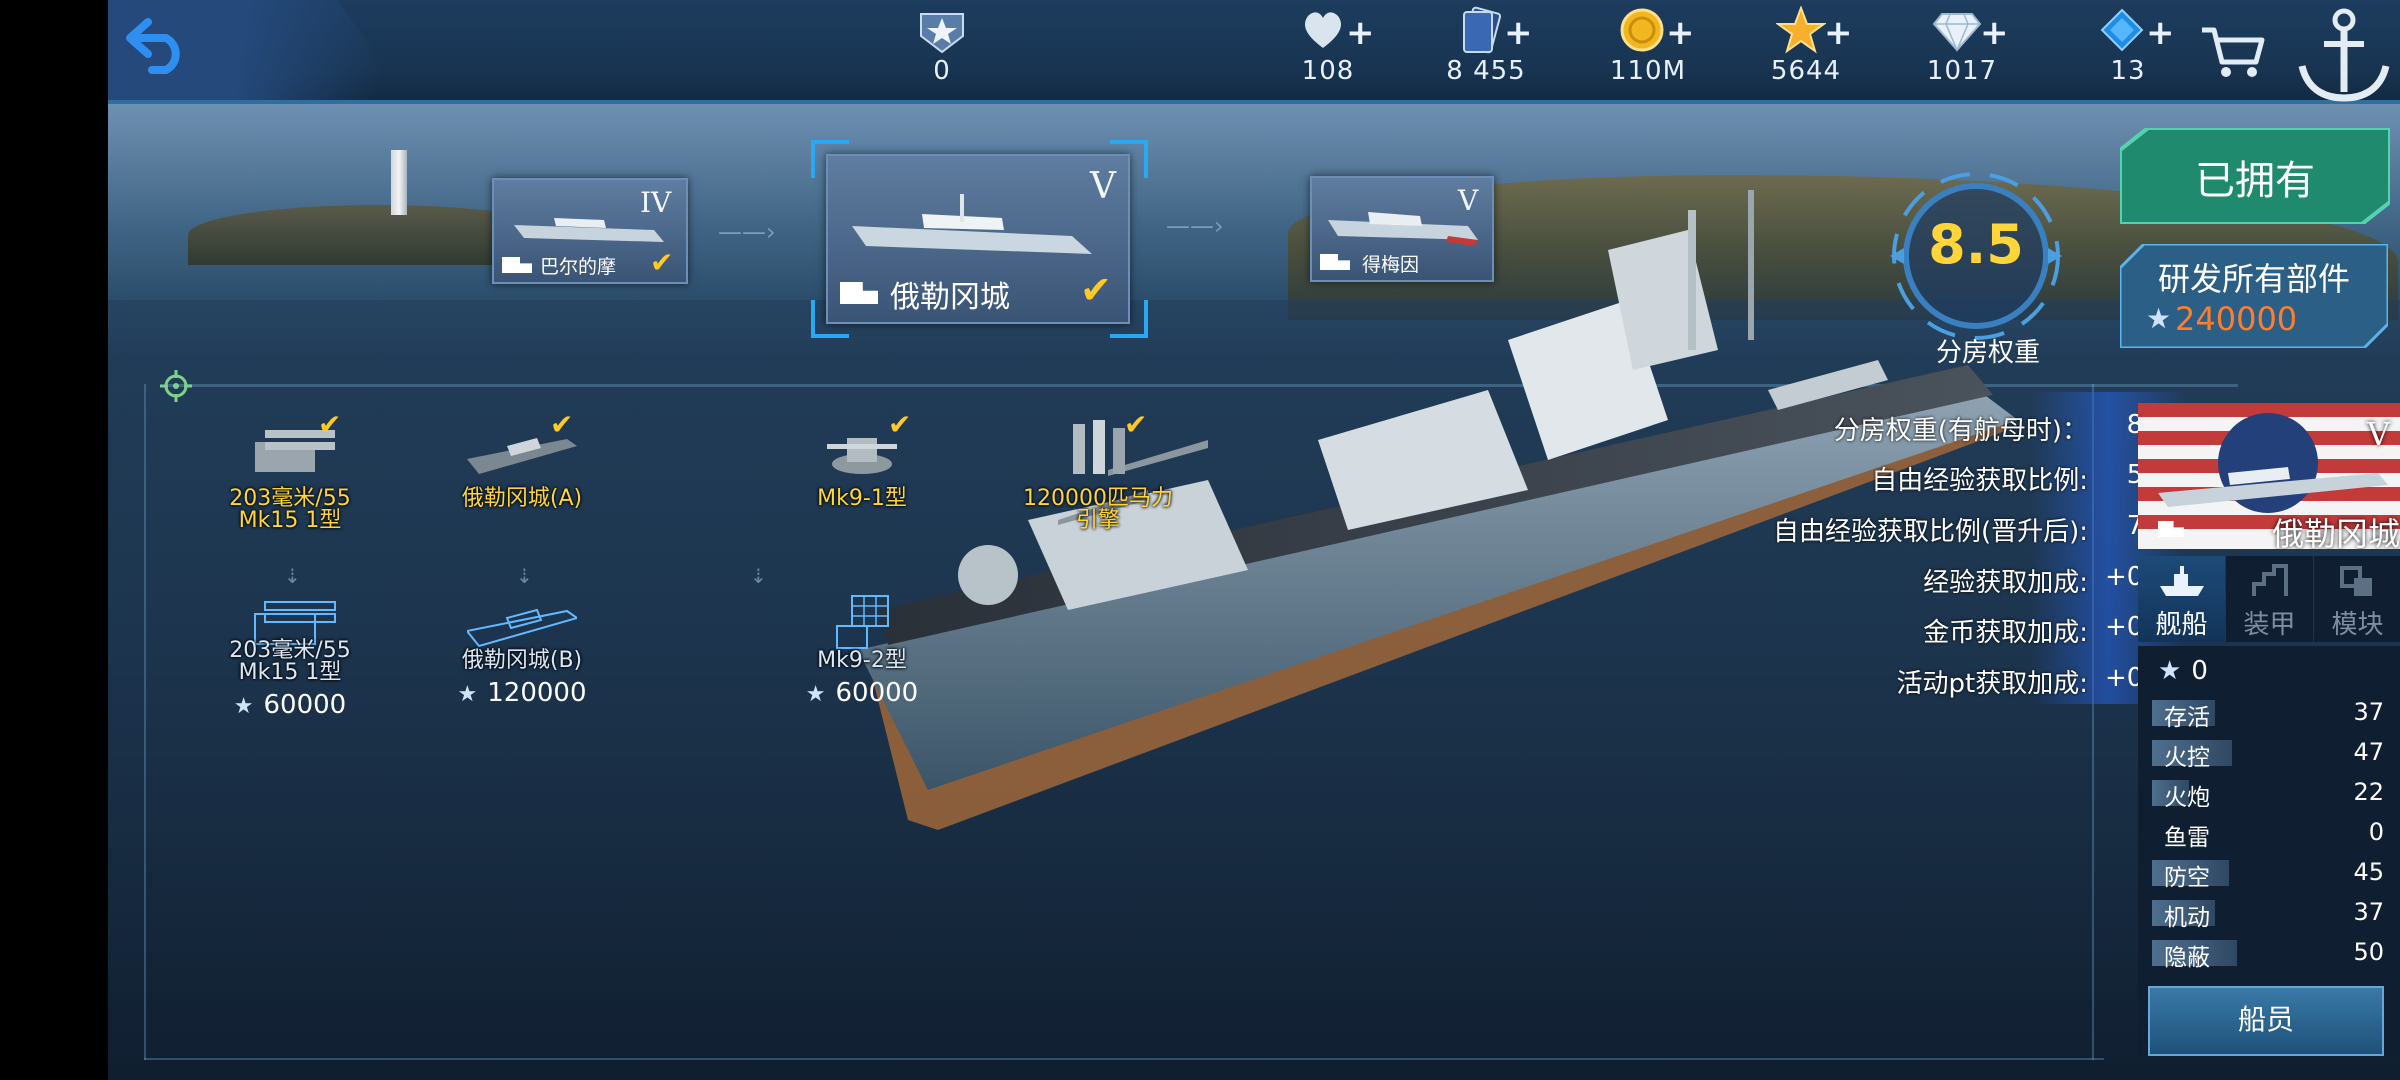 The height and width of the screenshot is (1080, 2400). Describe the element at coordinates (862, 693) in the screenshot. I see `module-cost: ★ 60000` at that location.